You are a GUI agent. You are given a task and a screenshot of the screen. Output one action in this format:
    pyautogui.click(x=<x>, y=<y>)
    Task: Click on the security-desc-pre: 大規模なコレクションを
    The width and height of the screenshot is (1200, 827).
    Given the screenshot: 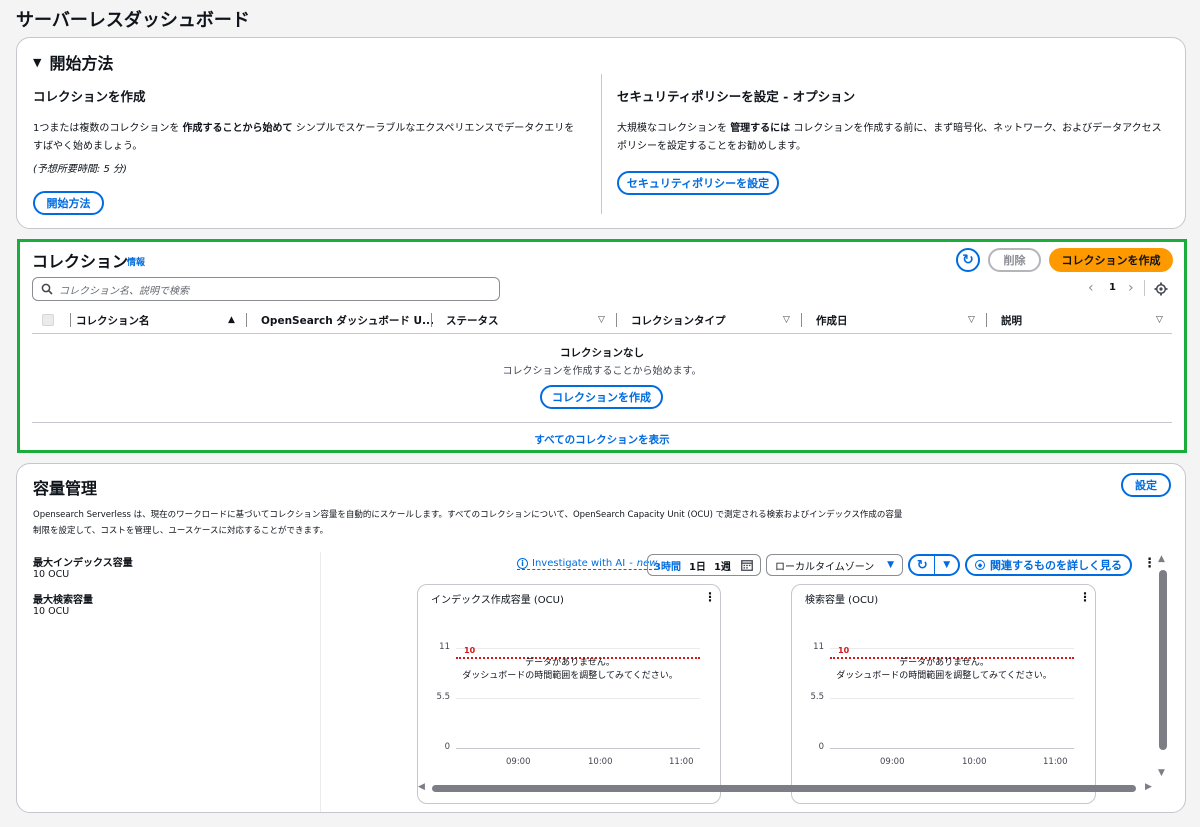 What is the action you would take?
    pyautogui.click(x=674, y=128)
    